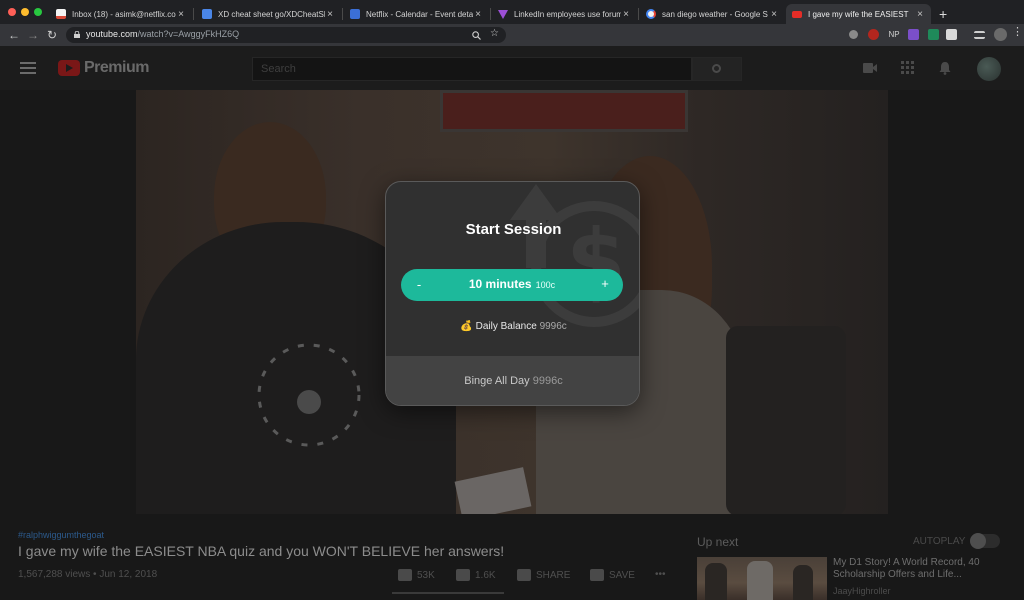 This screenshot has height=600, width=1024. What do you see at coordinates (493, 490) in the screenshot?
I see `paper-figure` at bounding box center [493, 490].